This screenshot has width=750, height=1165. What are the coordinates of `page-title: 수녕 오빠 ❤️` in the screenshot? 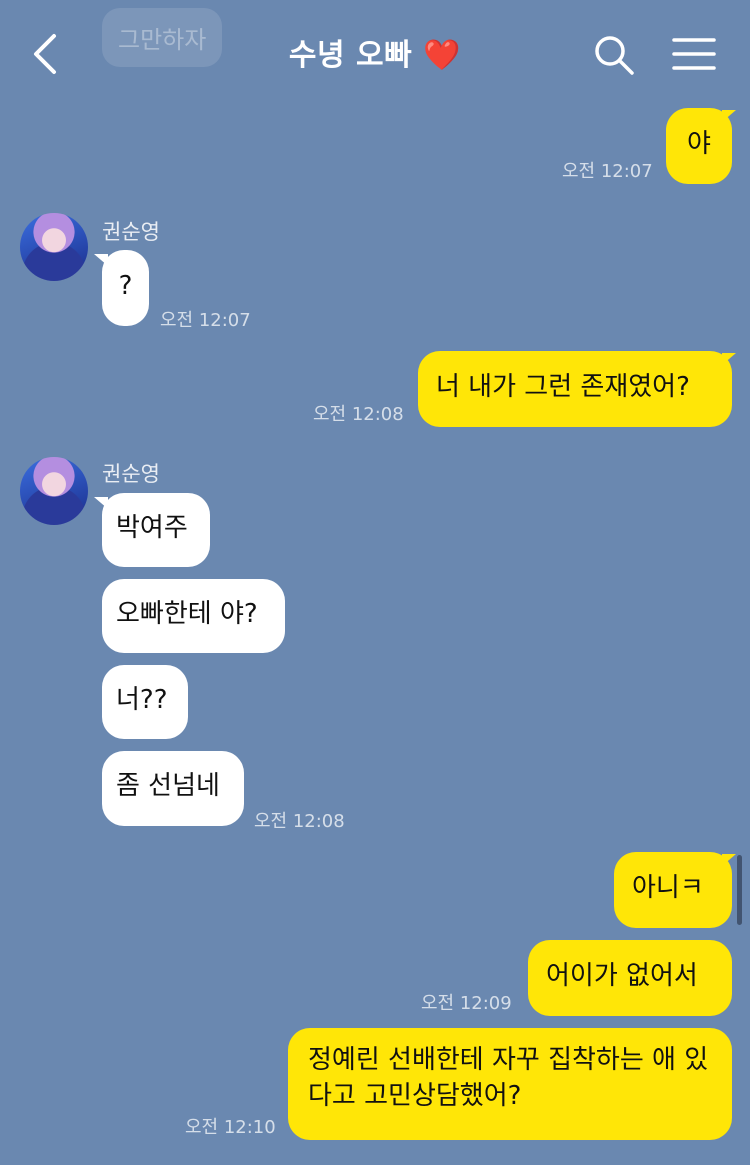 It's located at (375, 52).